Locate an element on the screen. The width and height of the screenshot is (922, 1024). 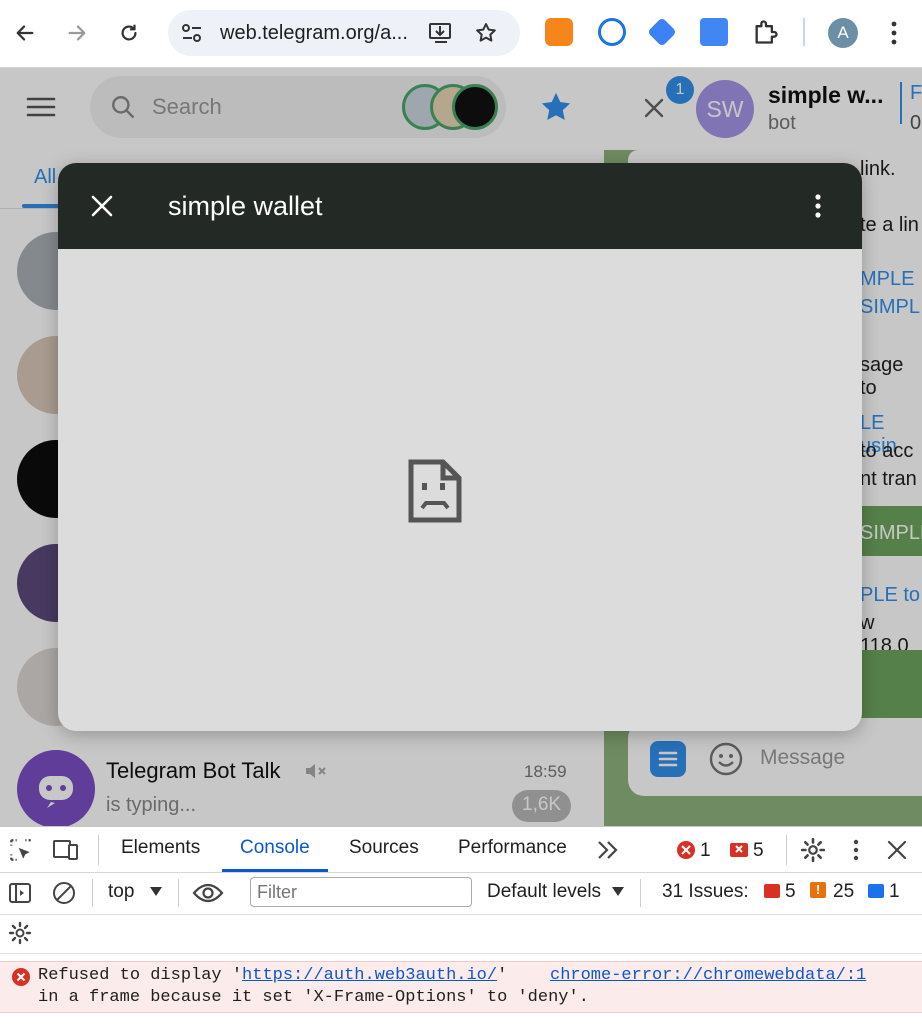
sidebar-toggle-icon is located at coordinates (20, 893).